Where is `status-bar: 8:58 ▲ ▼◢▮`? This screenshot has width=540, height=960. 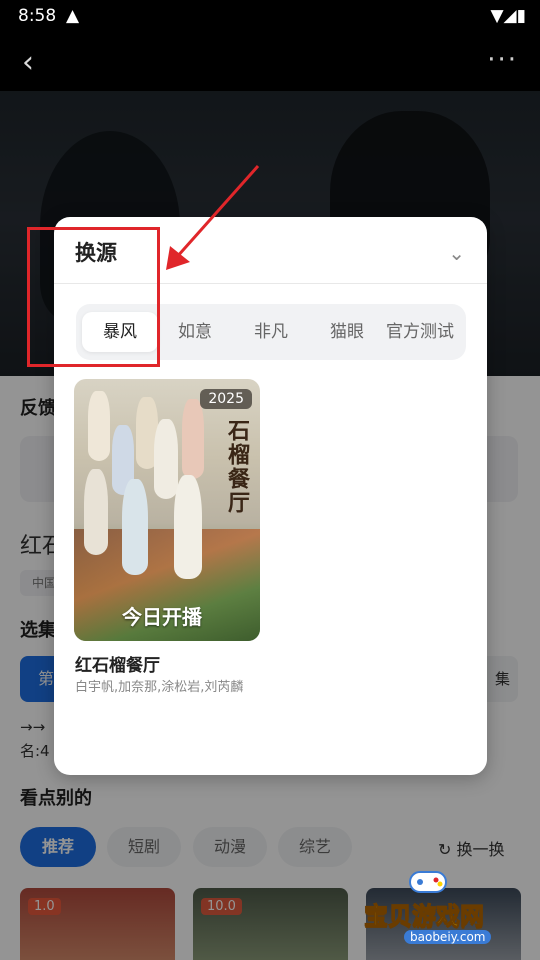 status-bar: 8:58 ▲ ▼◢▮ is located at coordinates (270, 15).